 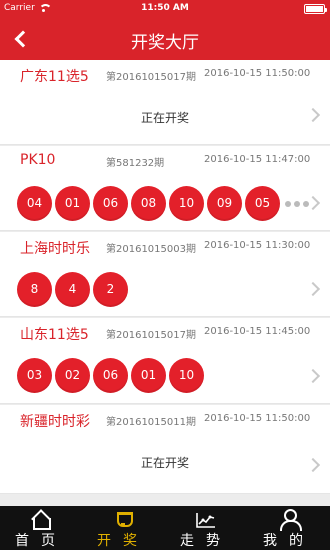 I want to click on lottery-name: 广东11选5, so click(x=54, y=77).